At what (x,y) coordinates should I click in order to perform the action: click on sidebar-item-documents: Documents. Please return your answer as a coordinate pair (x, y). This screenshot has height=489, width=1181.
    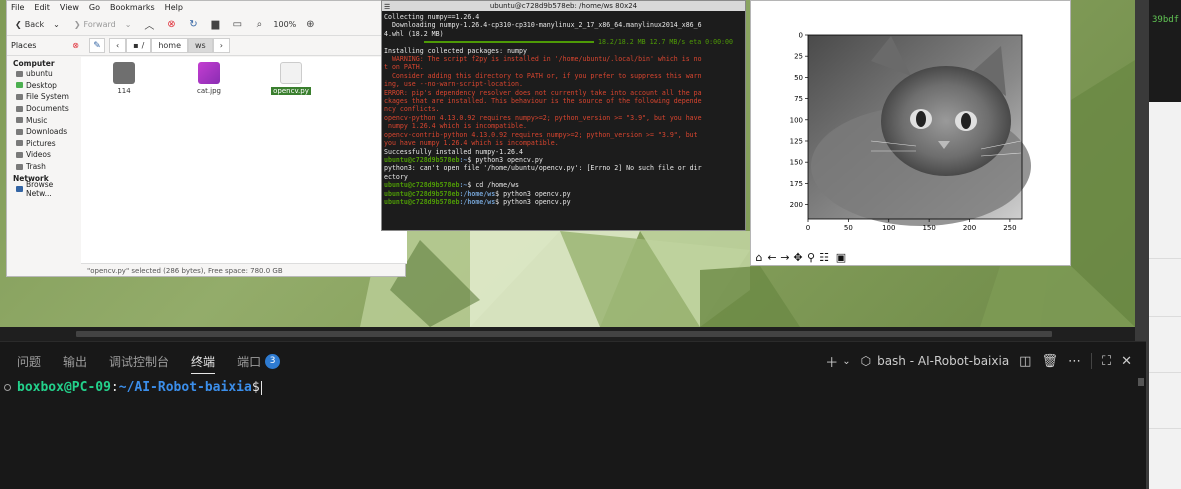
    Looking at the image, I should click on (47, 109).